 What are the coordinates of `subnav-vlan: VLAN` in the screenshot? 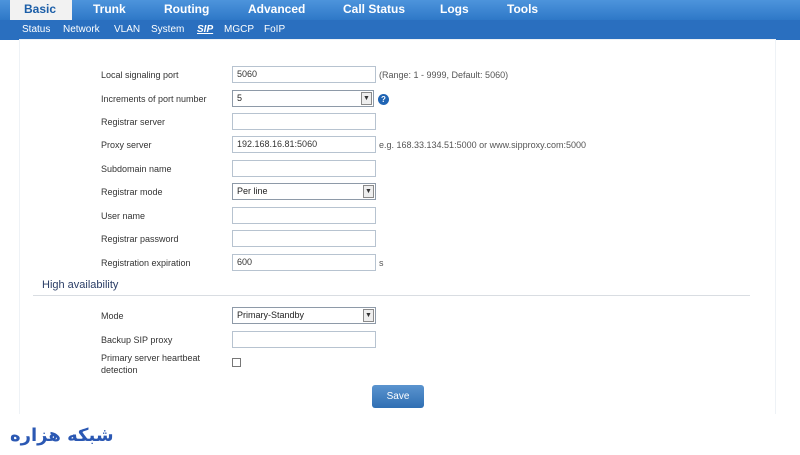 It's located at (127, 30).